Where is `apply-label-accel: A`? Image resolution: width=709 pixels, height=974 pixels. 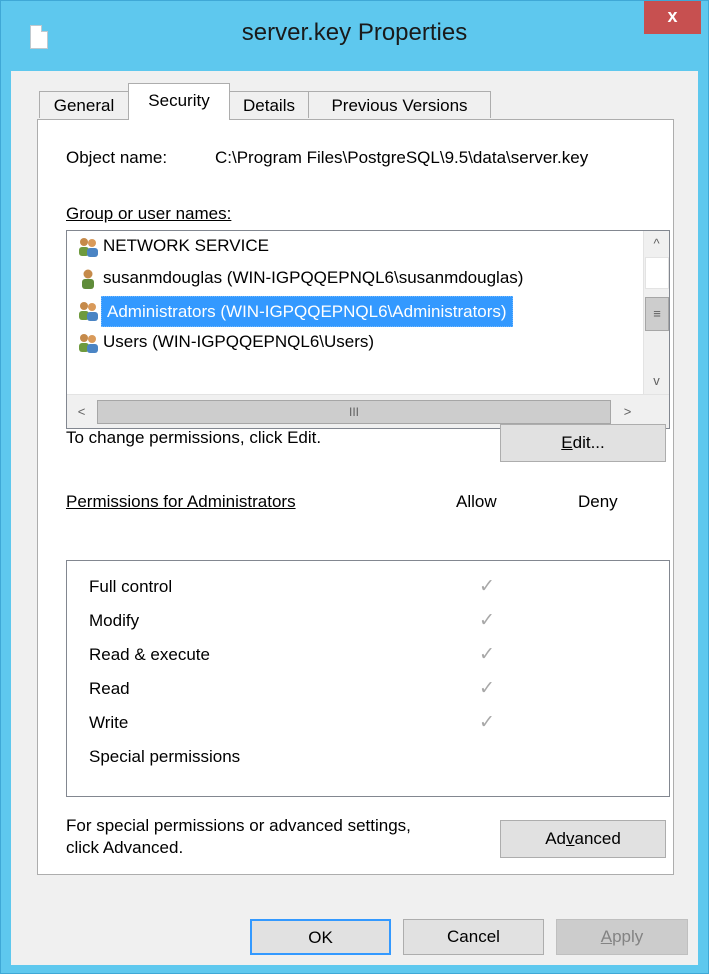 apply-label-accel: A is located at coordinates (606, 936).